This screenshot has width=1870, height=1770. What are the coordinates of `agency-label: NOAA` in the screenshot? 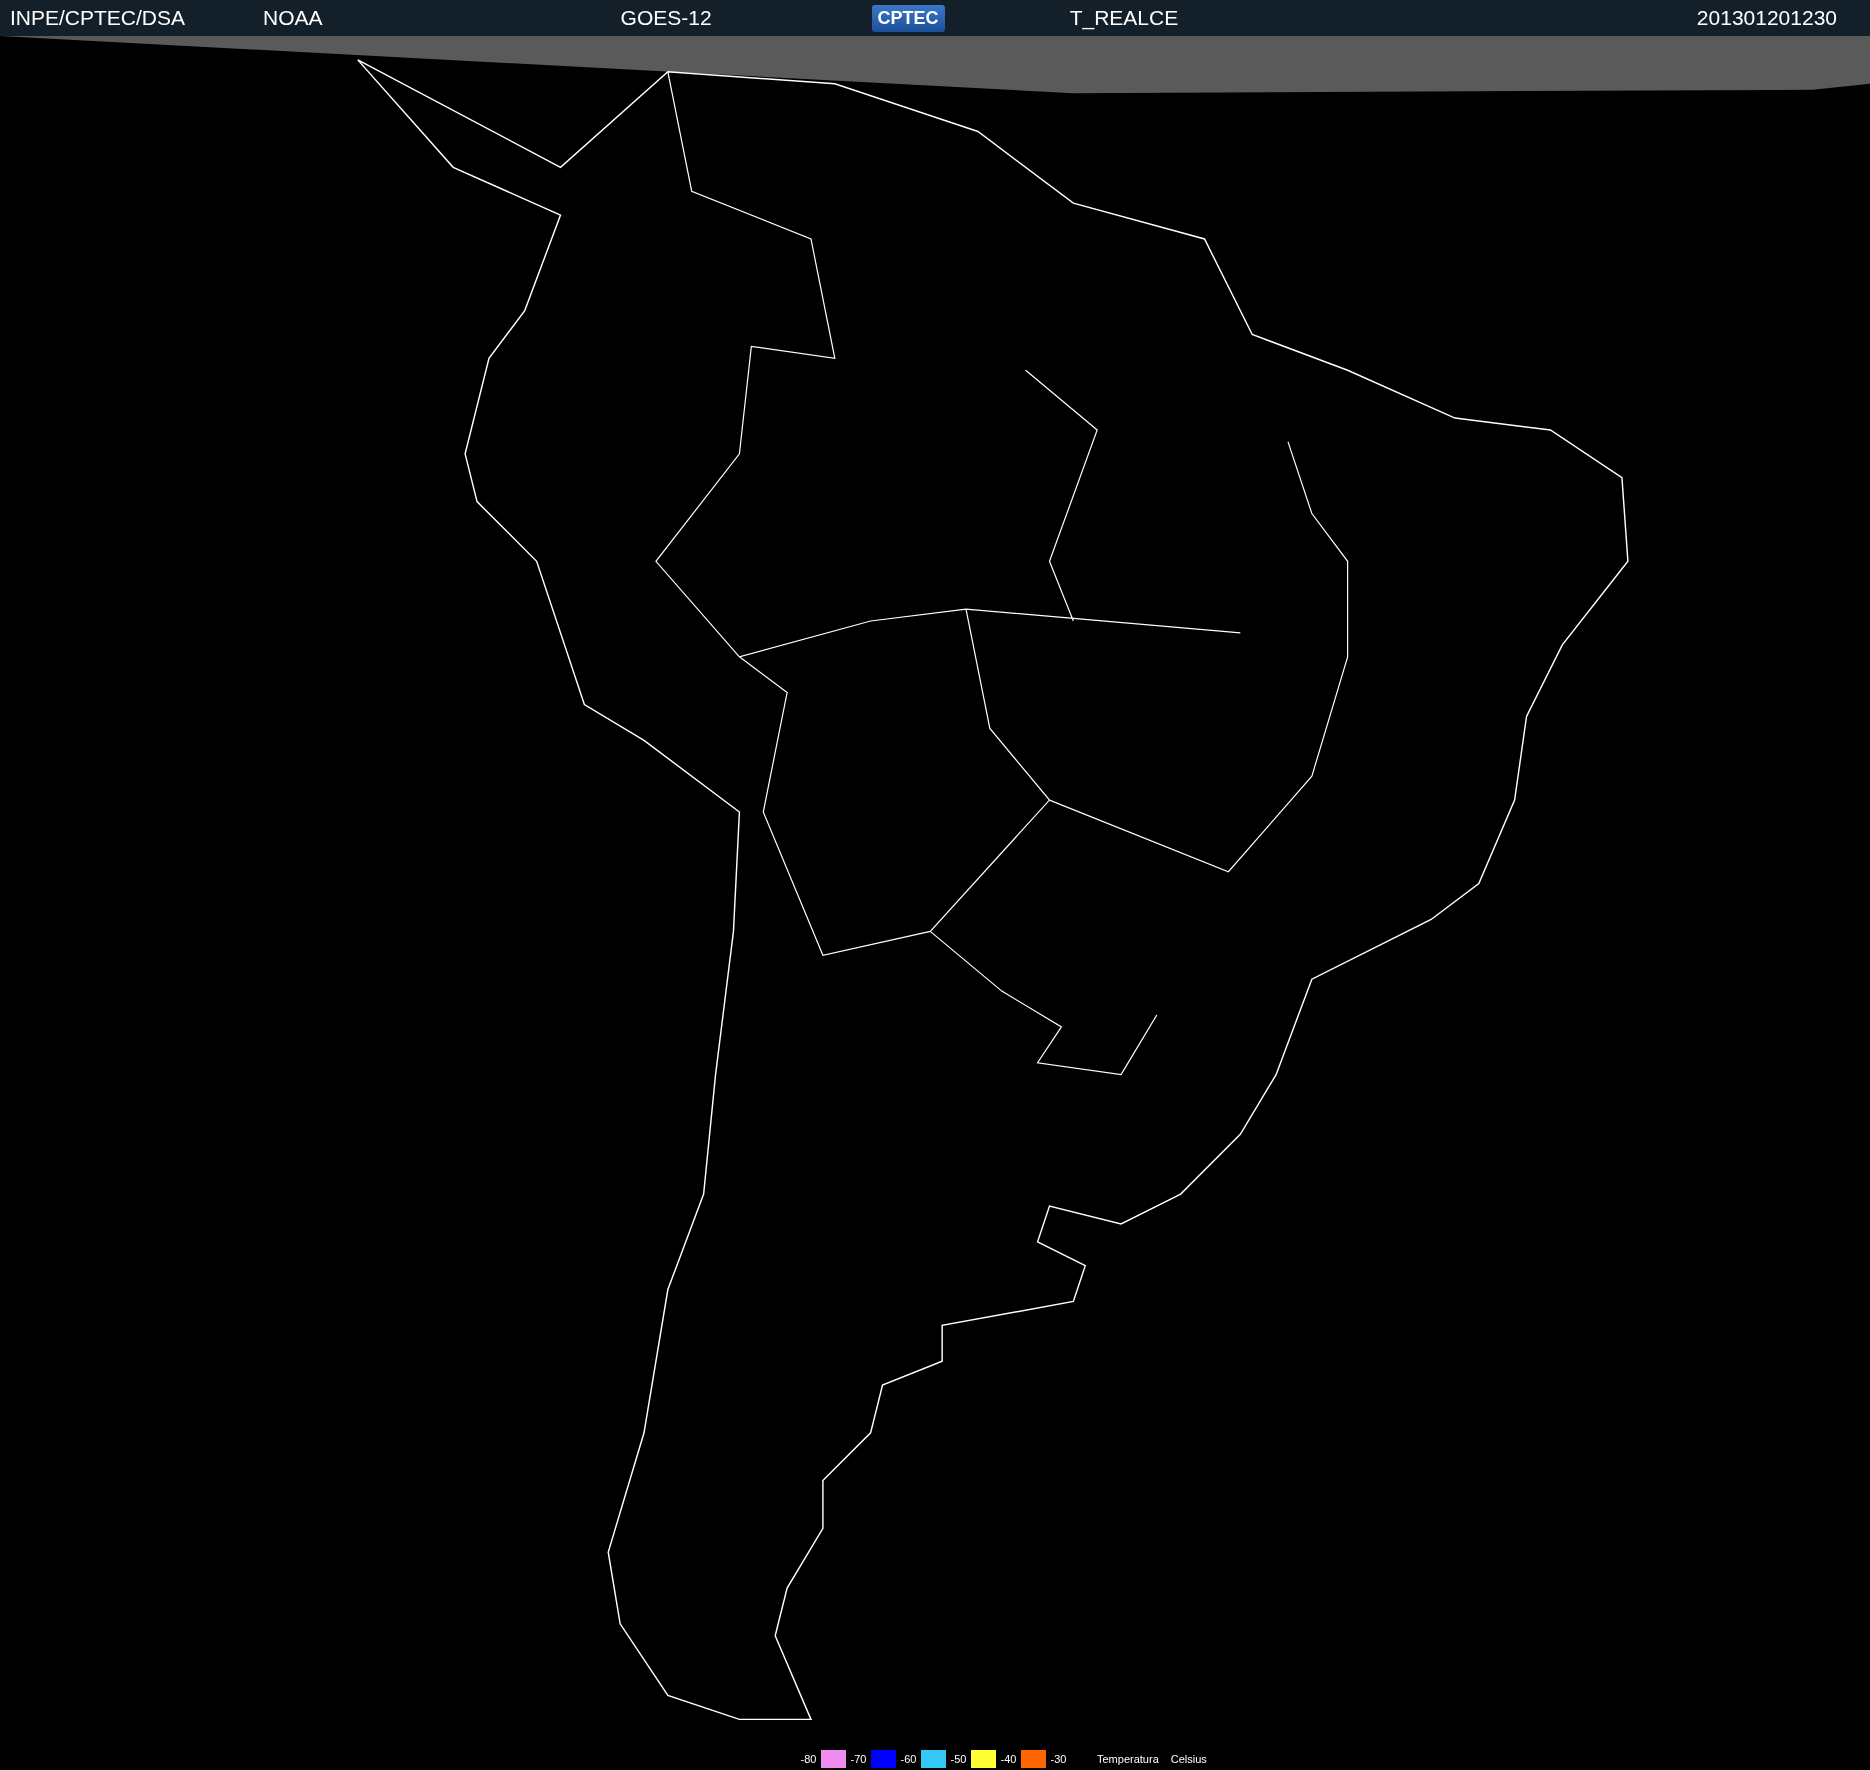 It's located at (293, 18).